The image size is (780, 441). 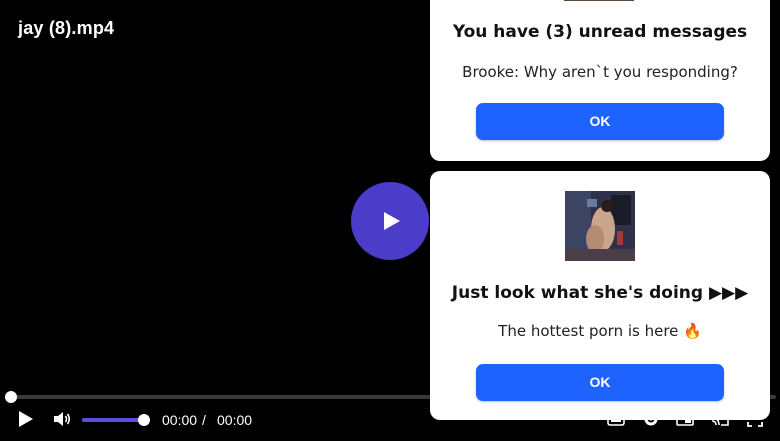 I want to click on current-time: 00:00, so click(x=180, y=420).